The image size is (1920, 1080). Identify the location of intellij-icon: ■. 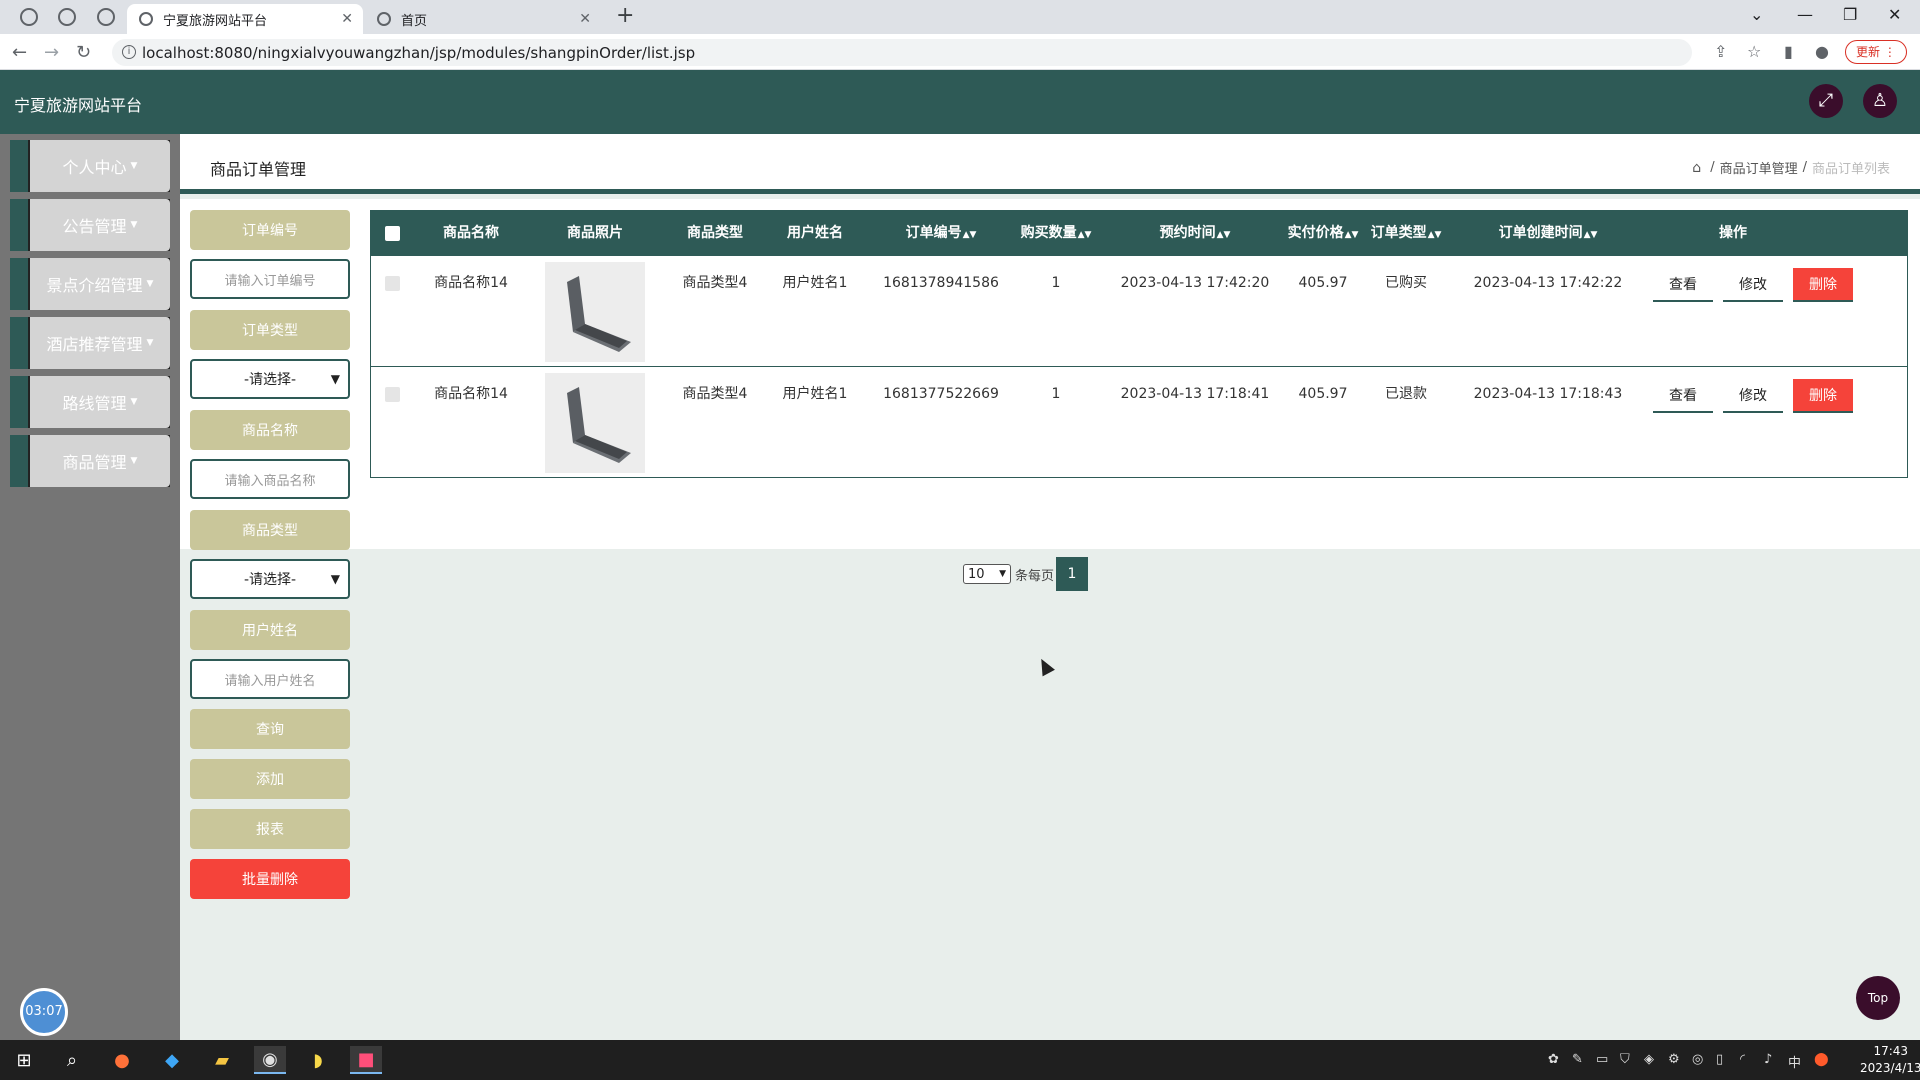
(366, 1060).